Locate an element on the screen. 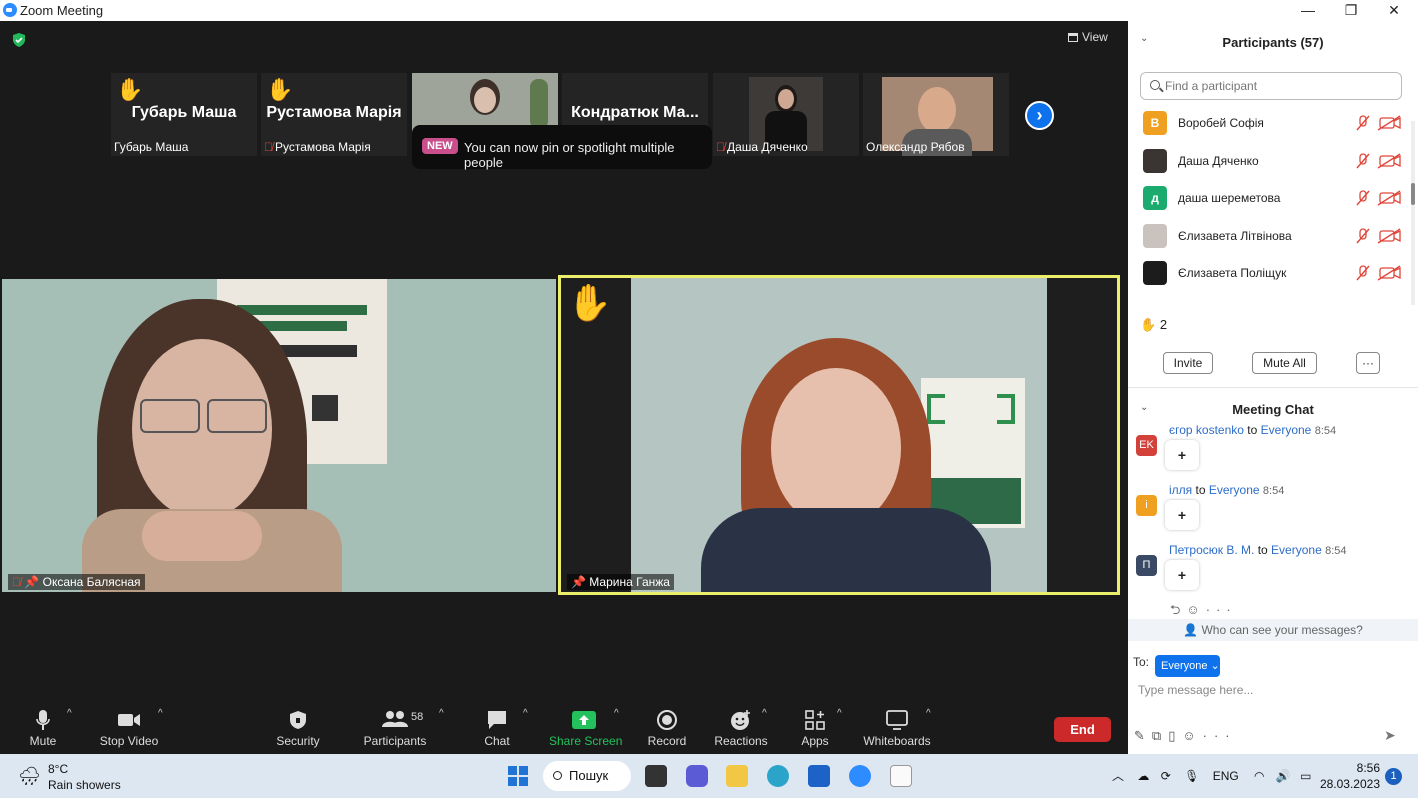  avatar is located at coordinates (1155, 236).